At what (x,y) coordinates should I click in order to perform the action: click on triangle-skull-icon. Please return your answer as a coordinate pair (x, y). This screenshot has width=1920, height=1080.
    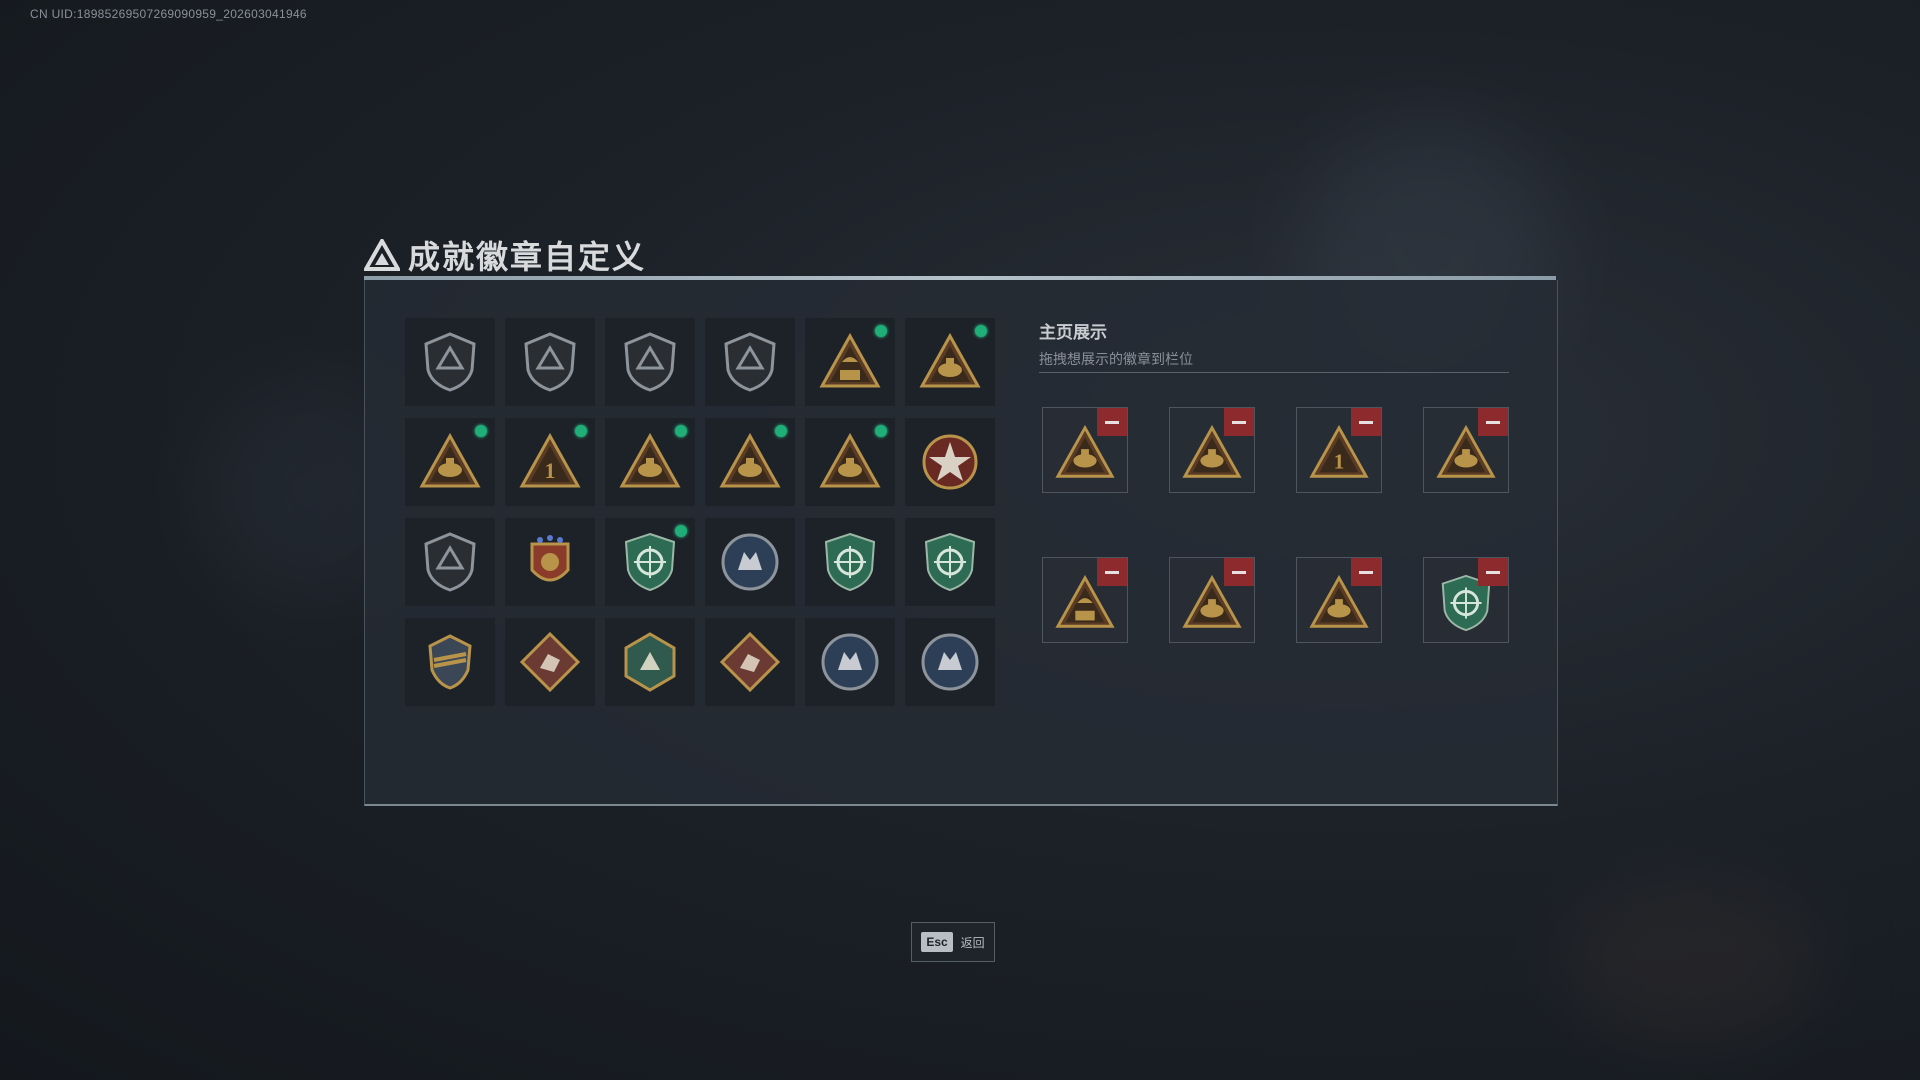
    Looking at the image, I should click on (750, 460).